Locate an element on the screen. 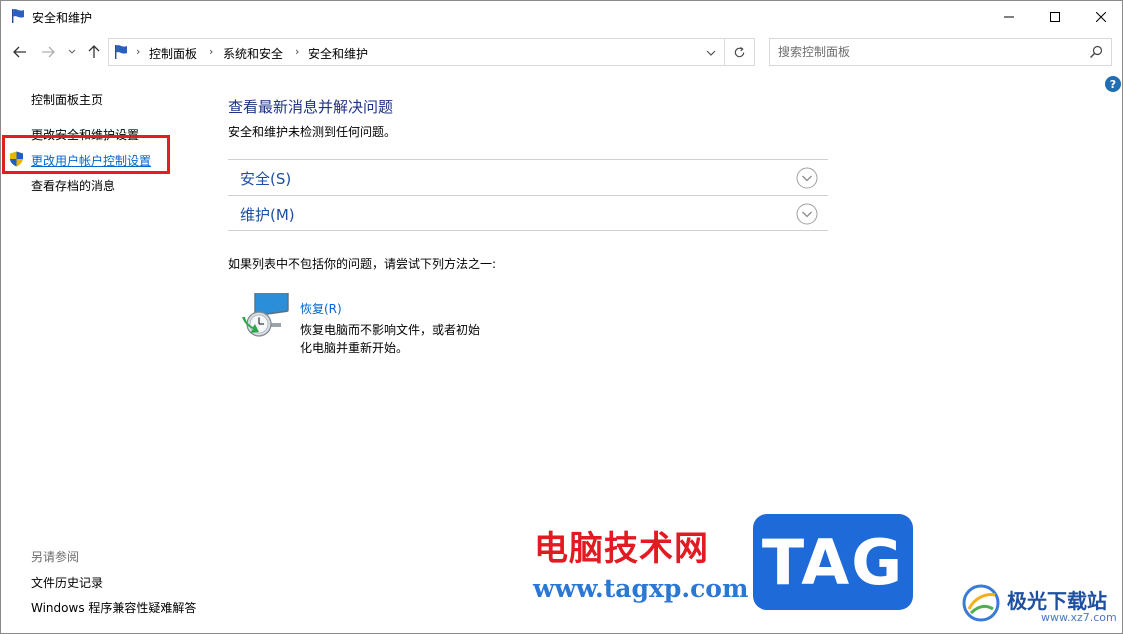 This screenshot has width=1123, height=634. section-maintenance: 维护(M) is located at coordinates (528, 213).